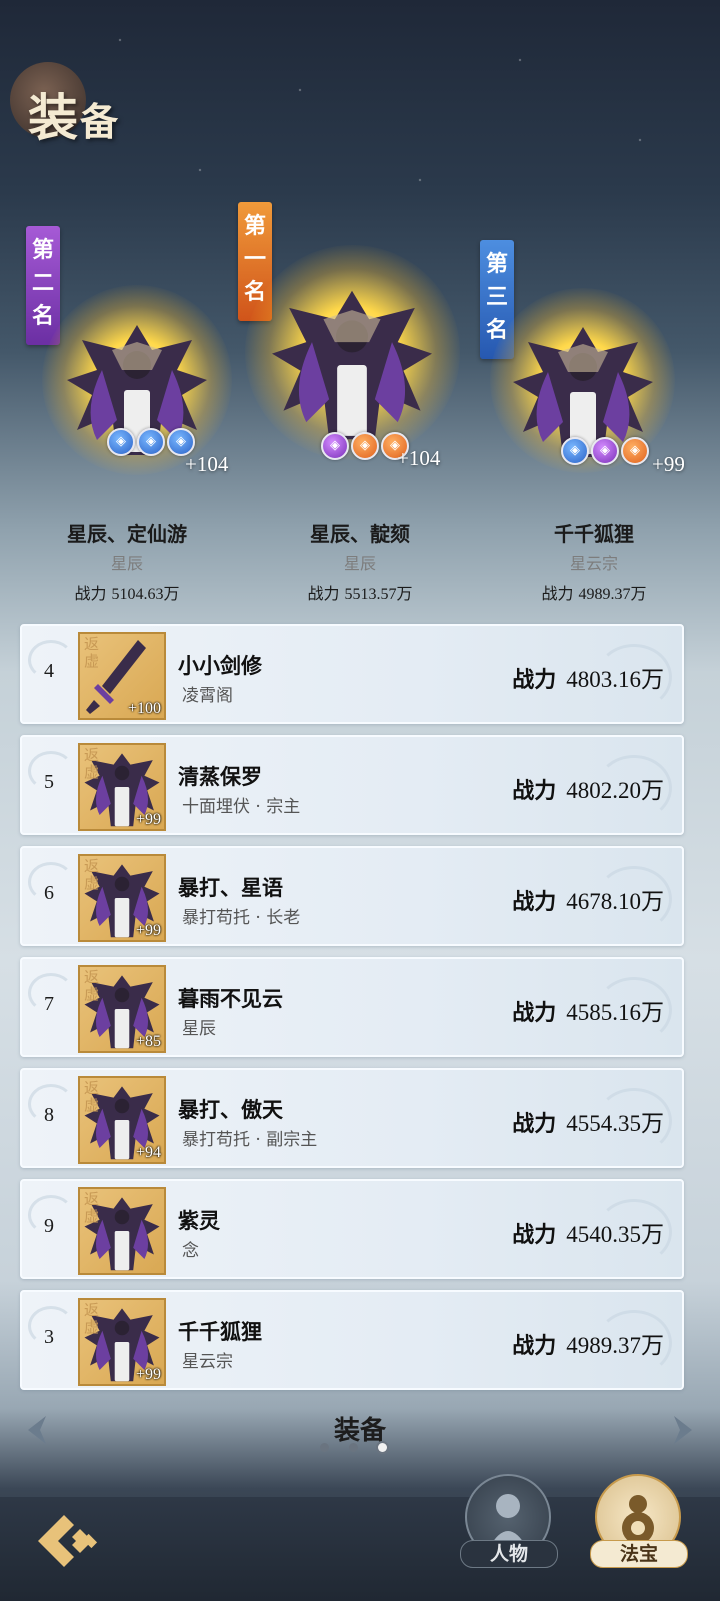  Describe the element at coordinates (127, 563) in the screenshot. I see `player-sect-second: 星辰` at that location.